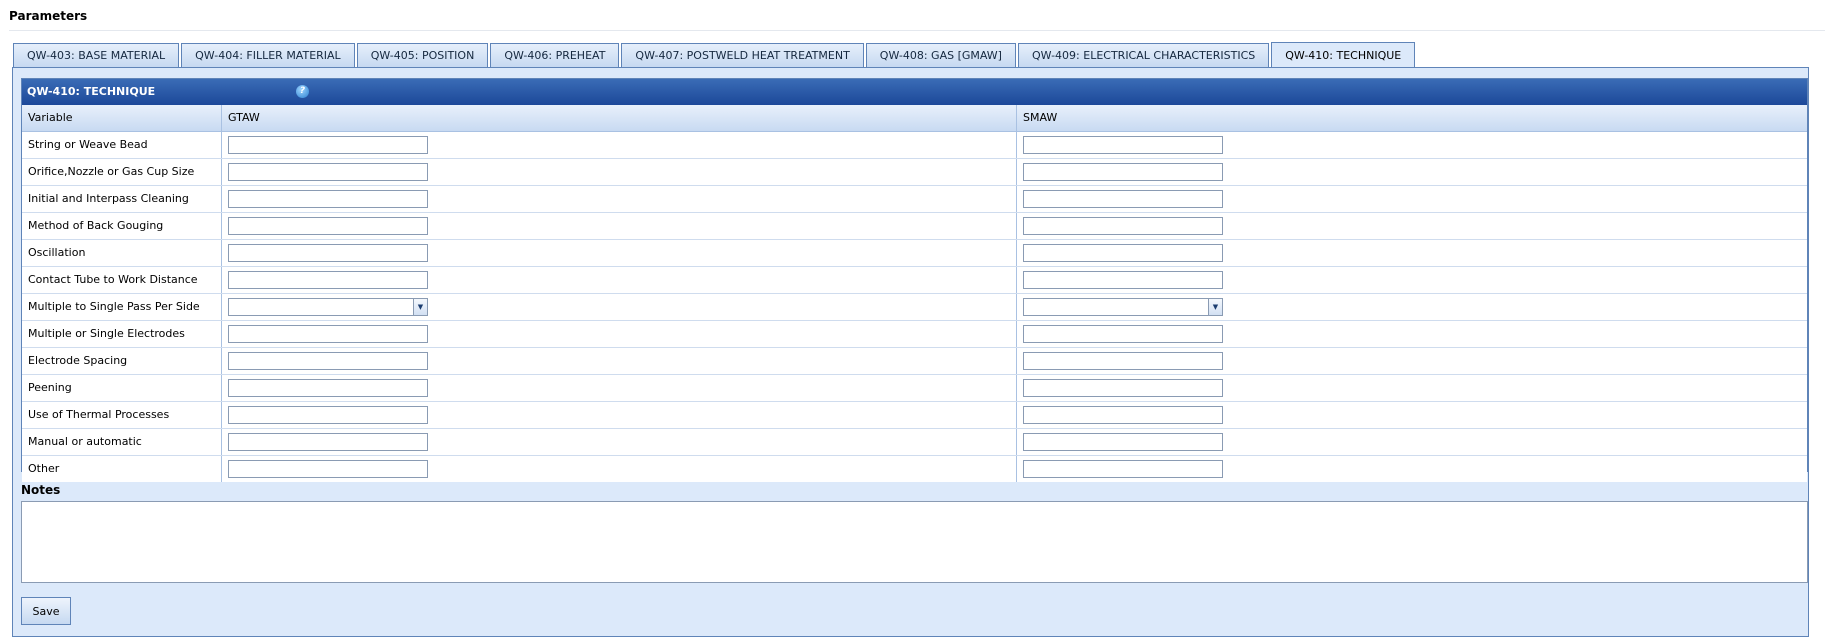 The image size is (1825, 642). What do you see at coordinates (122, 307) in the screenshot?
I see `row-label: Multiple to Single Pass Per Side` at bounding box center [122, 307].